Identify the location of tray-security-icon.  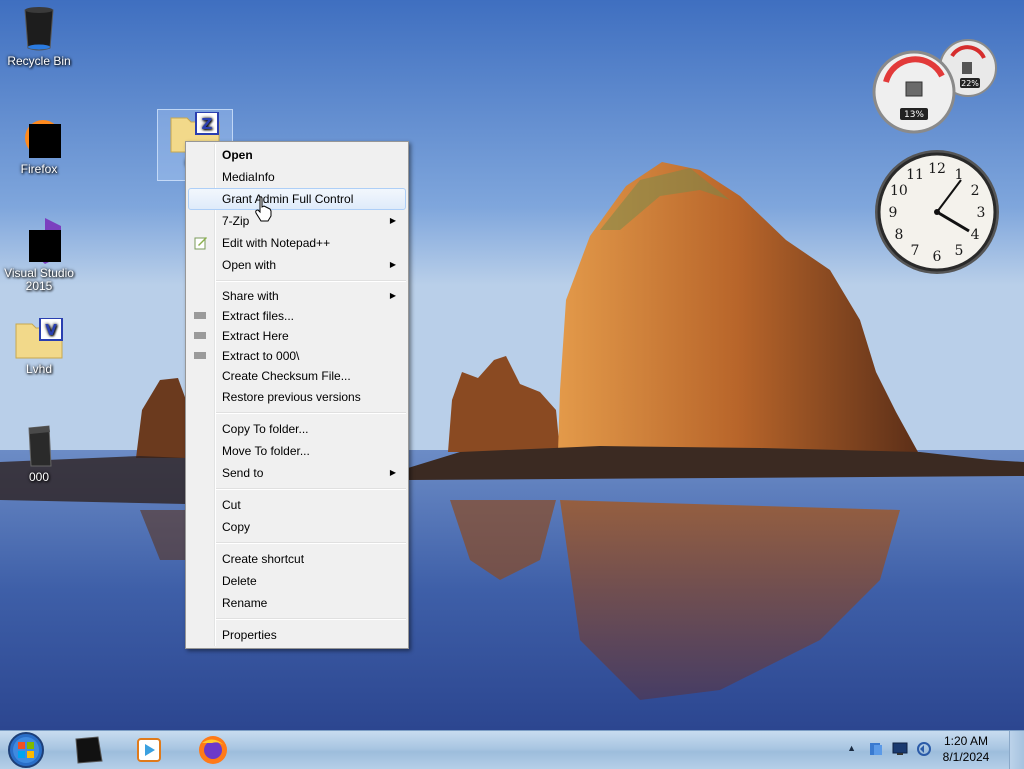
(876, 749).